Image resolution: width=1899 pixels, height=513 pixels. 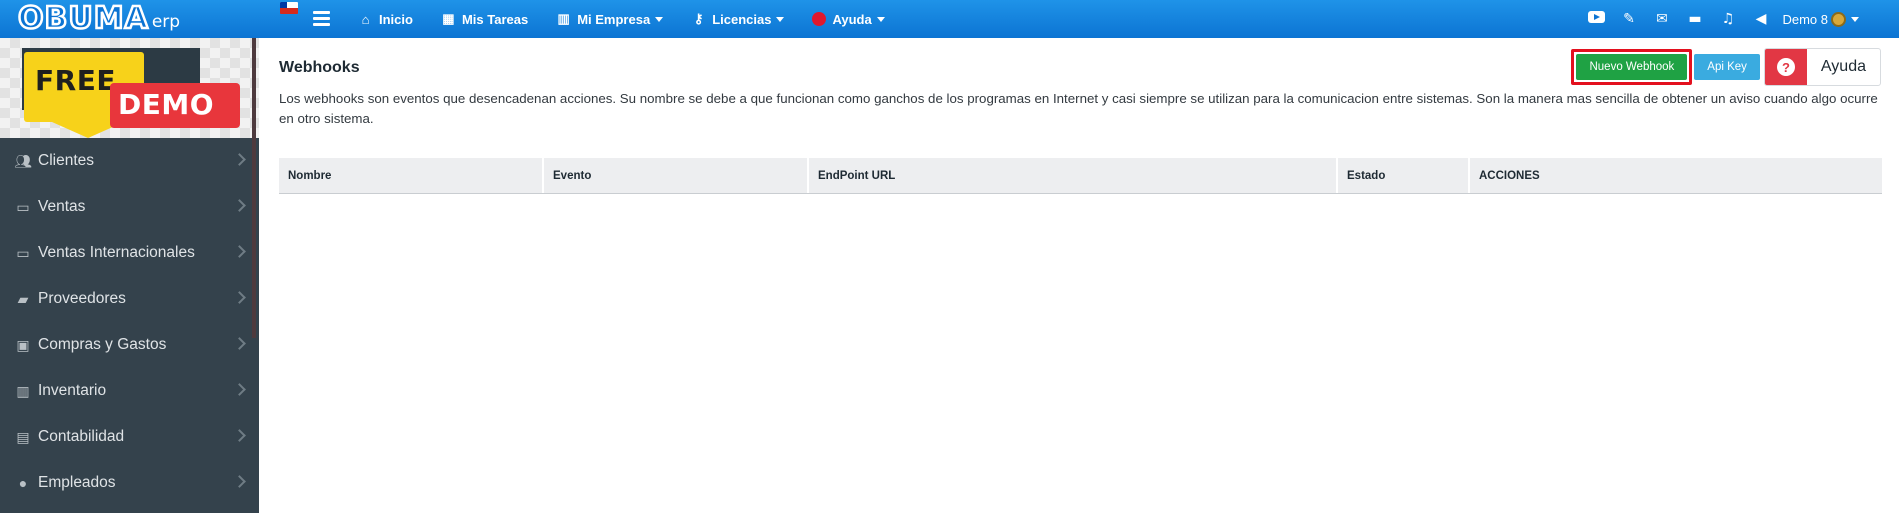 I want to click on app-logo: OBUMA erp, so click(x=99, y=18).